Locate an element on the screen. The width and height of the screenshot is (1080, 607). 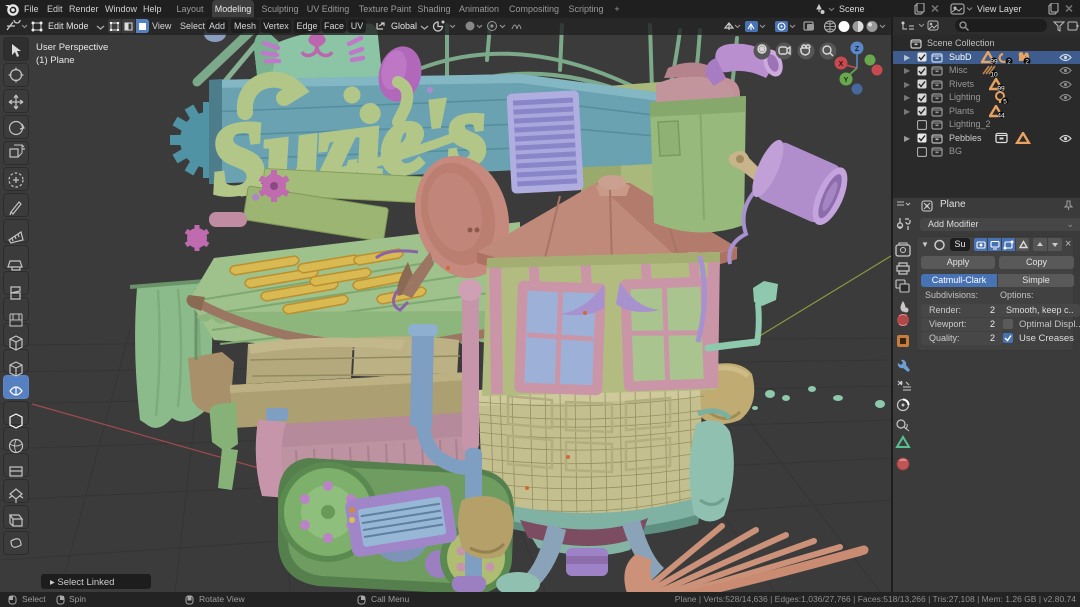
svg-text: ▸ Select Linked is located at coordinates (82, 582).